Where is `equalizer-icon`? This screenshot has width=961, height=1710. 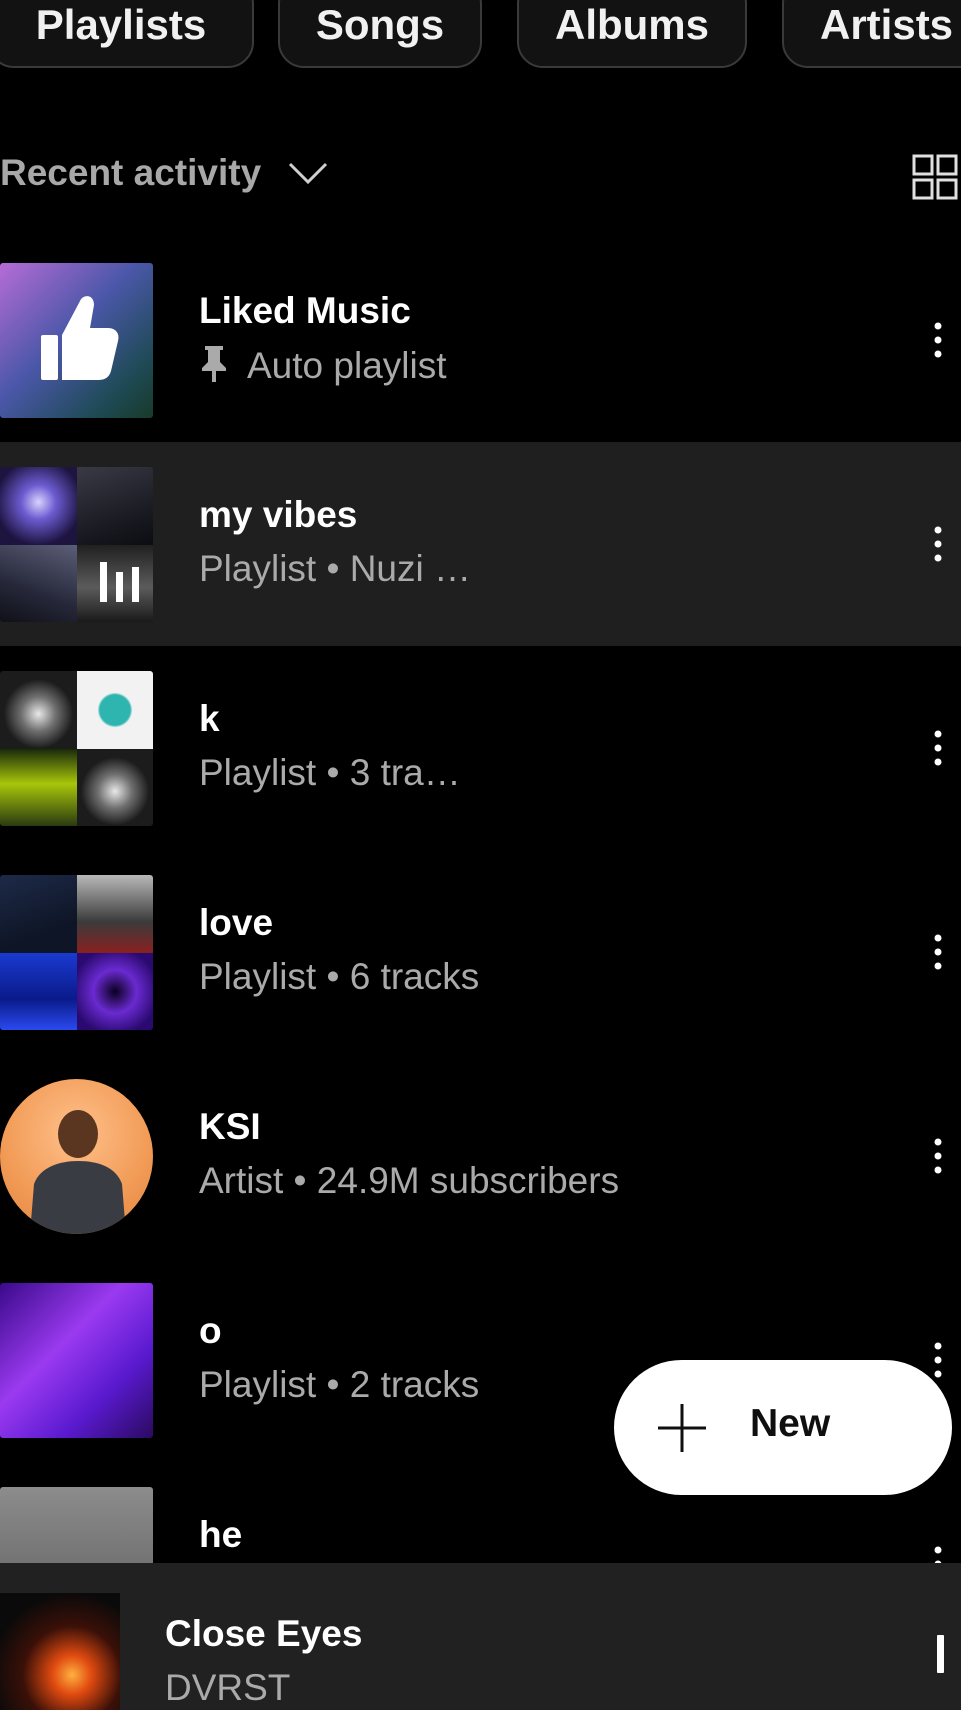
equalizer-icon is located at coordinates (119, 582).